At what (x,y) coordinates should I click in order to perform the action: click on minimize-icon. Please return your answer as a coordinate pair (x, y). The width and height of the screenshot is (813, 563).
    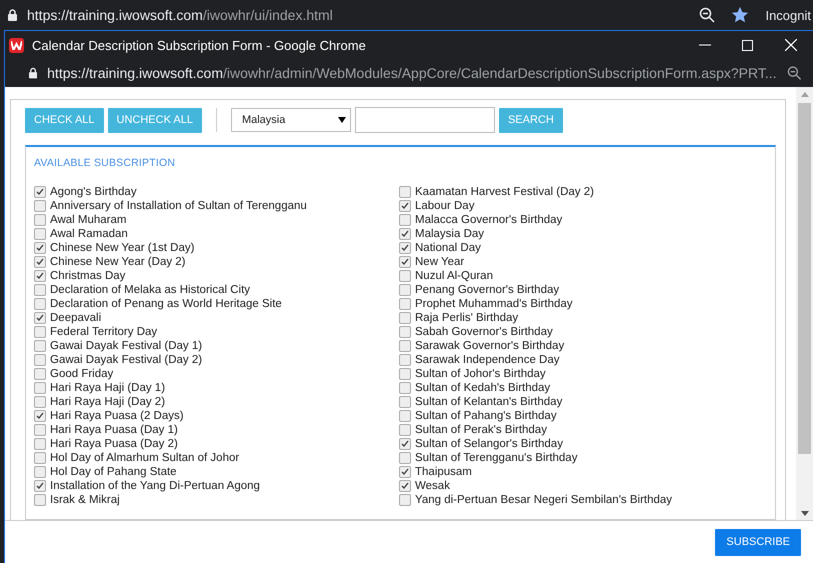
    Looking at the image, I should click on (704, 45).